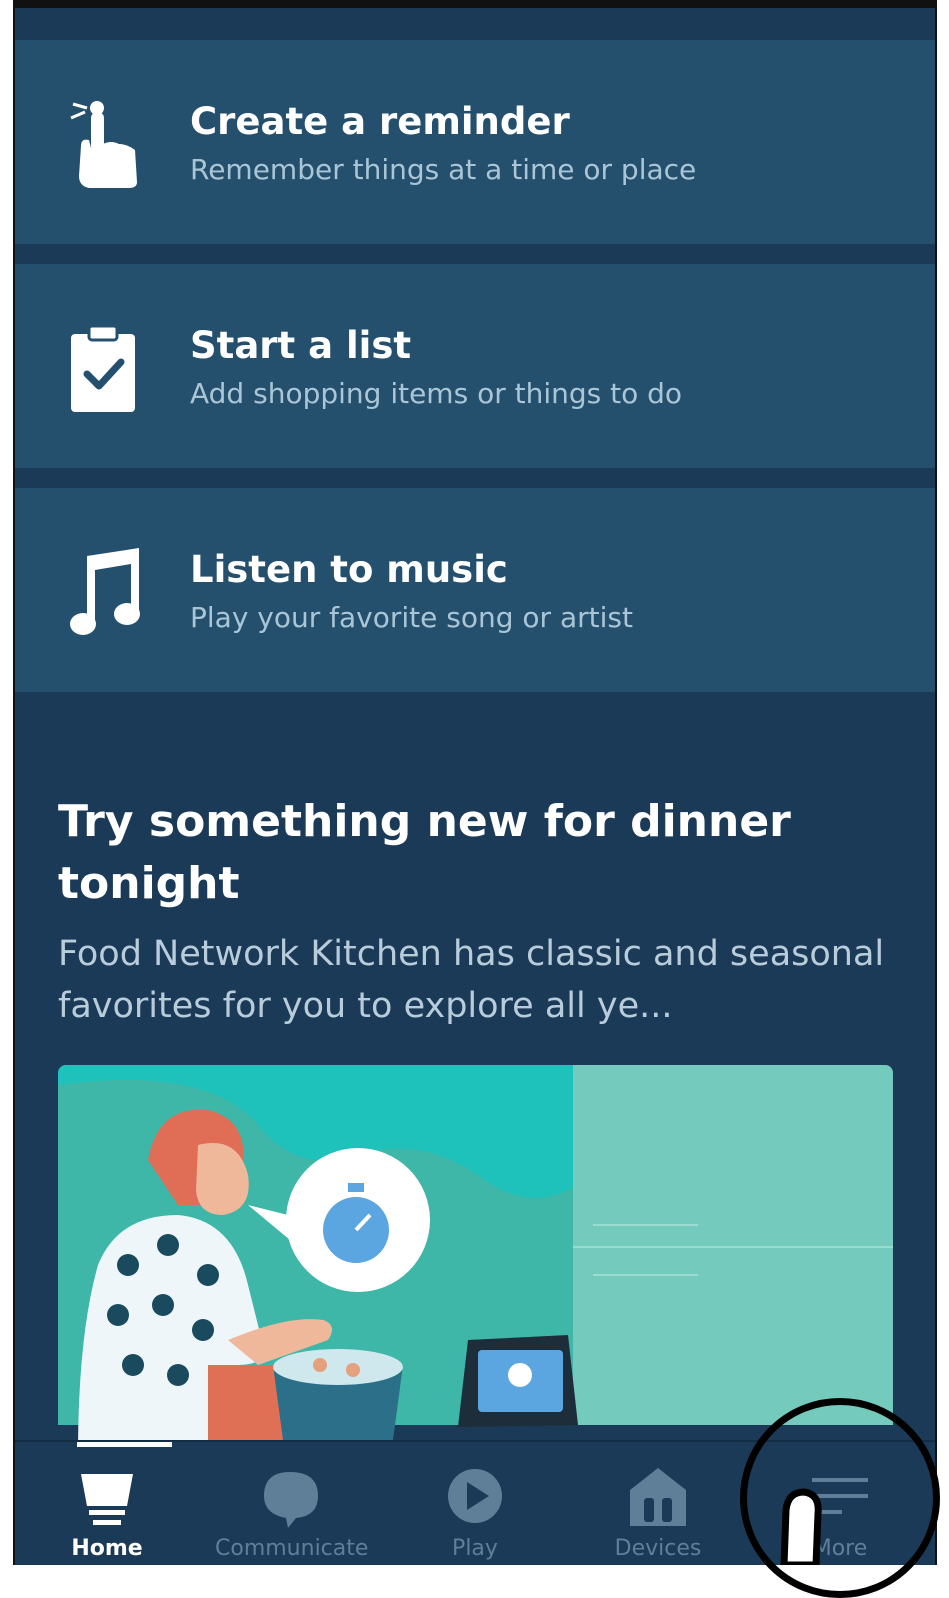  What do you see at coordinates (424, 852) in the screenshot?
I see `promo-title: Try something new for dinner tonight` at bounding box center [424, 852].